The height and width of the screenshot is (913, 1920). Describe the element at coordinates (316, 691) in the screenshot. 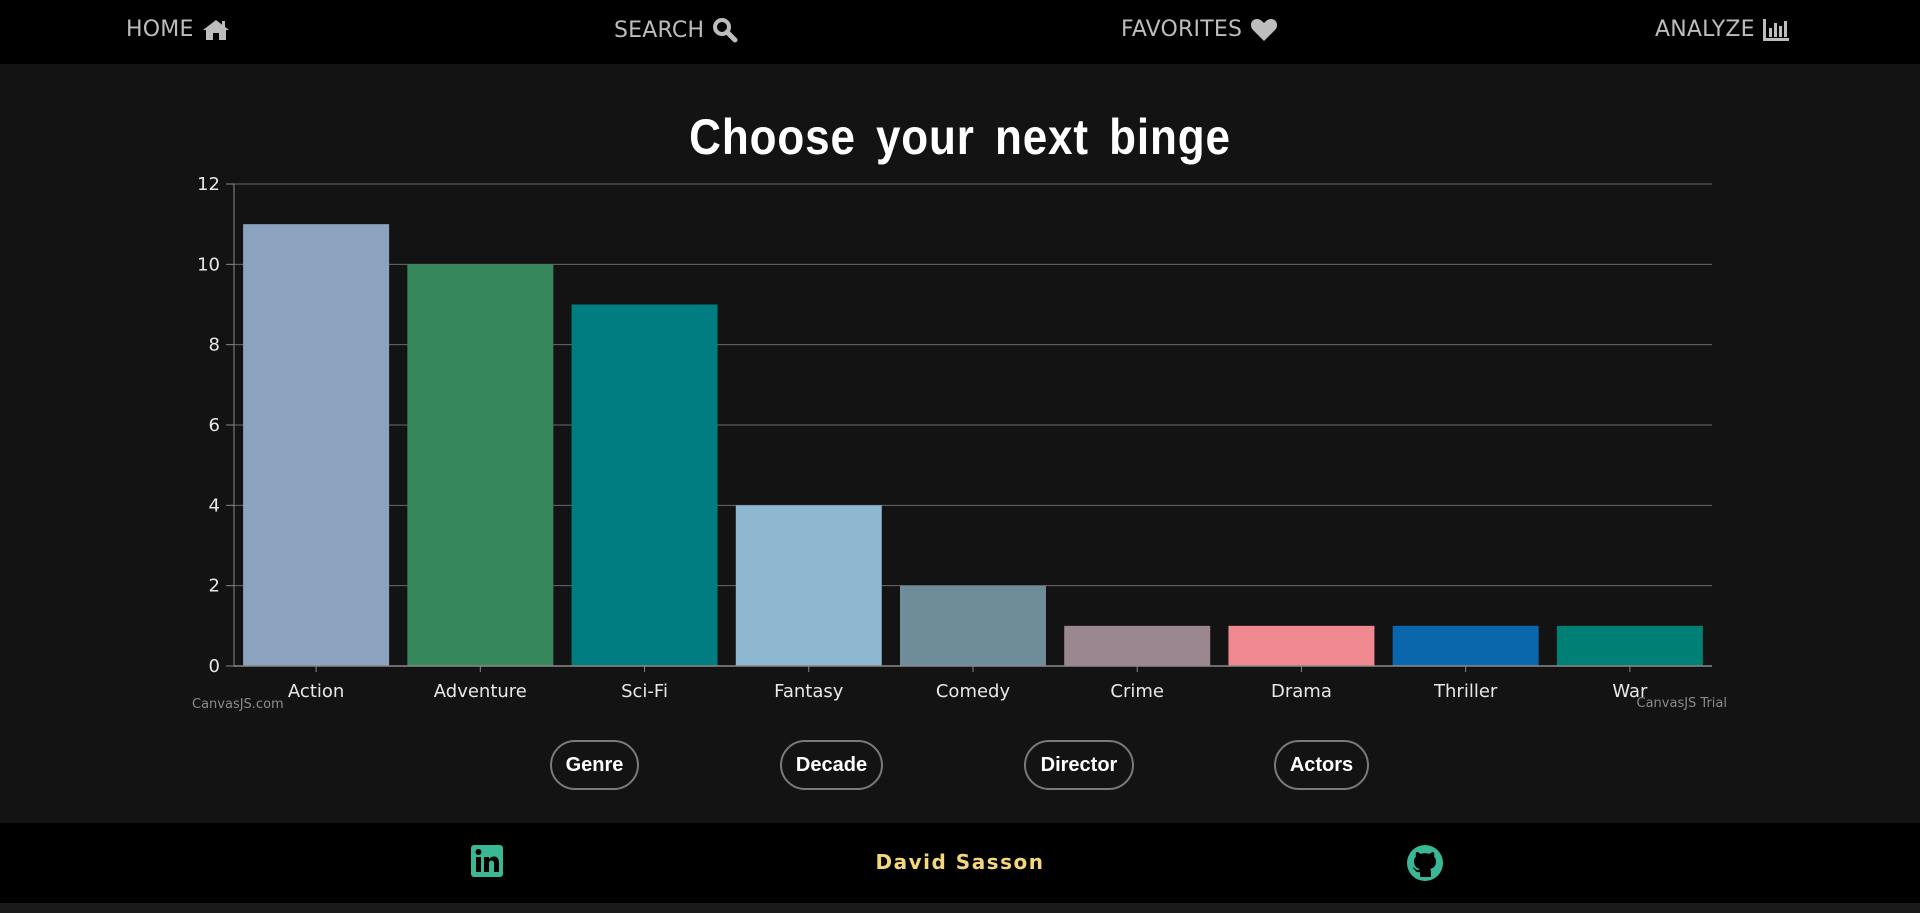

I see `x-tick-label: Action` at that location.